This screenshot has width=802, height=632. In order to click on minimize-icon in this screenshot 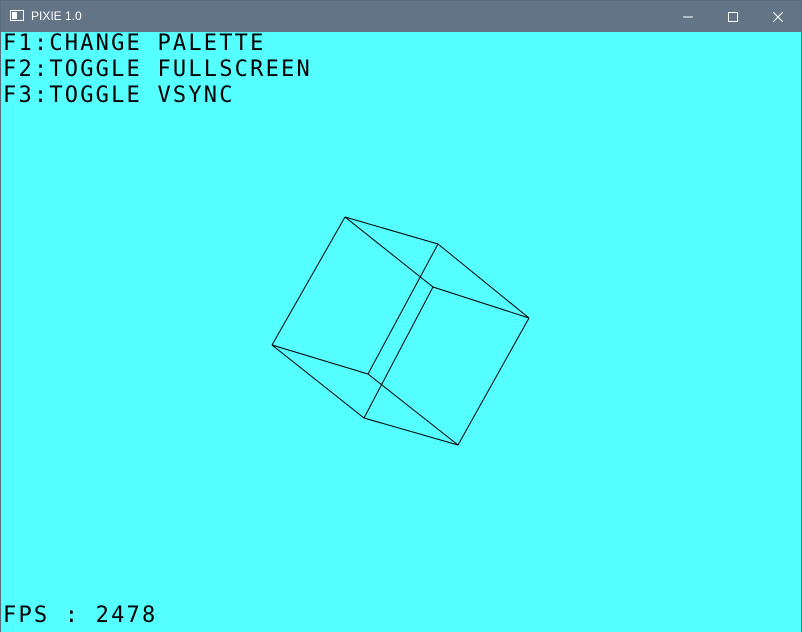, I will do `click(688, 16)`.